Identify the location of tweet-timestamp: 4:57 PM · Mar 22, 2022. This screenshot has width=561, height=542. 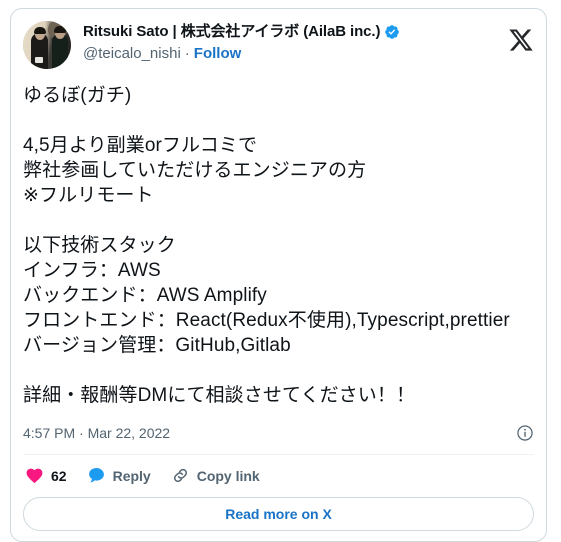
(96, 433).